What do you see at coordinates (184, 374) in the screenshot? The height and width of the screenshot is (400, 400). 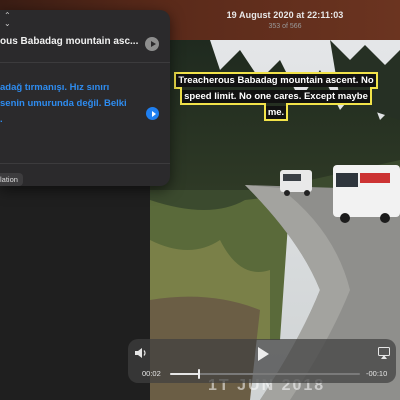 I see `scrubber-progress` at bounding box center [184, 374].